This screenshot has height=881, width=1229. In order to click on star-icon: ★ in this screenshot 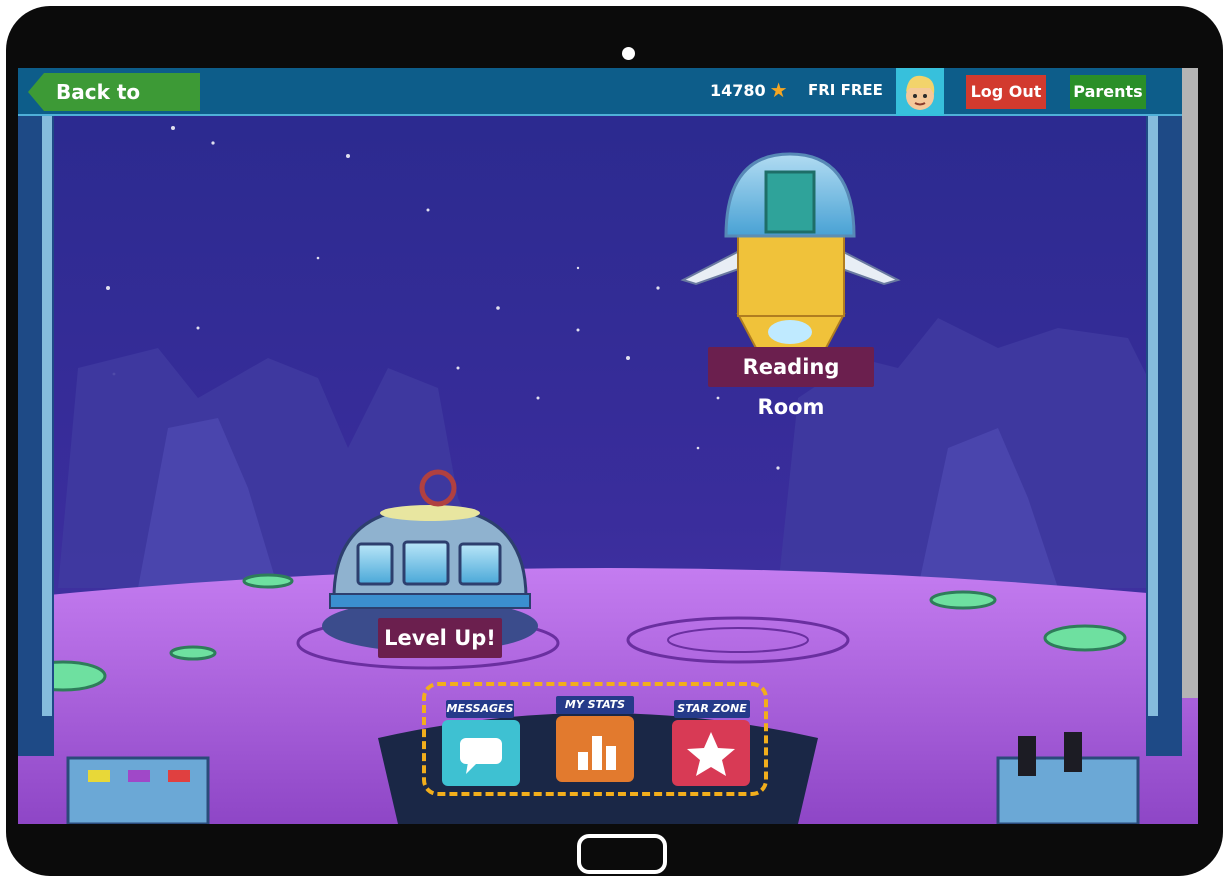, I will do `click(778, 90)`.